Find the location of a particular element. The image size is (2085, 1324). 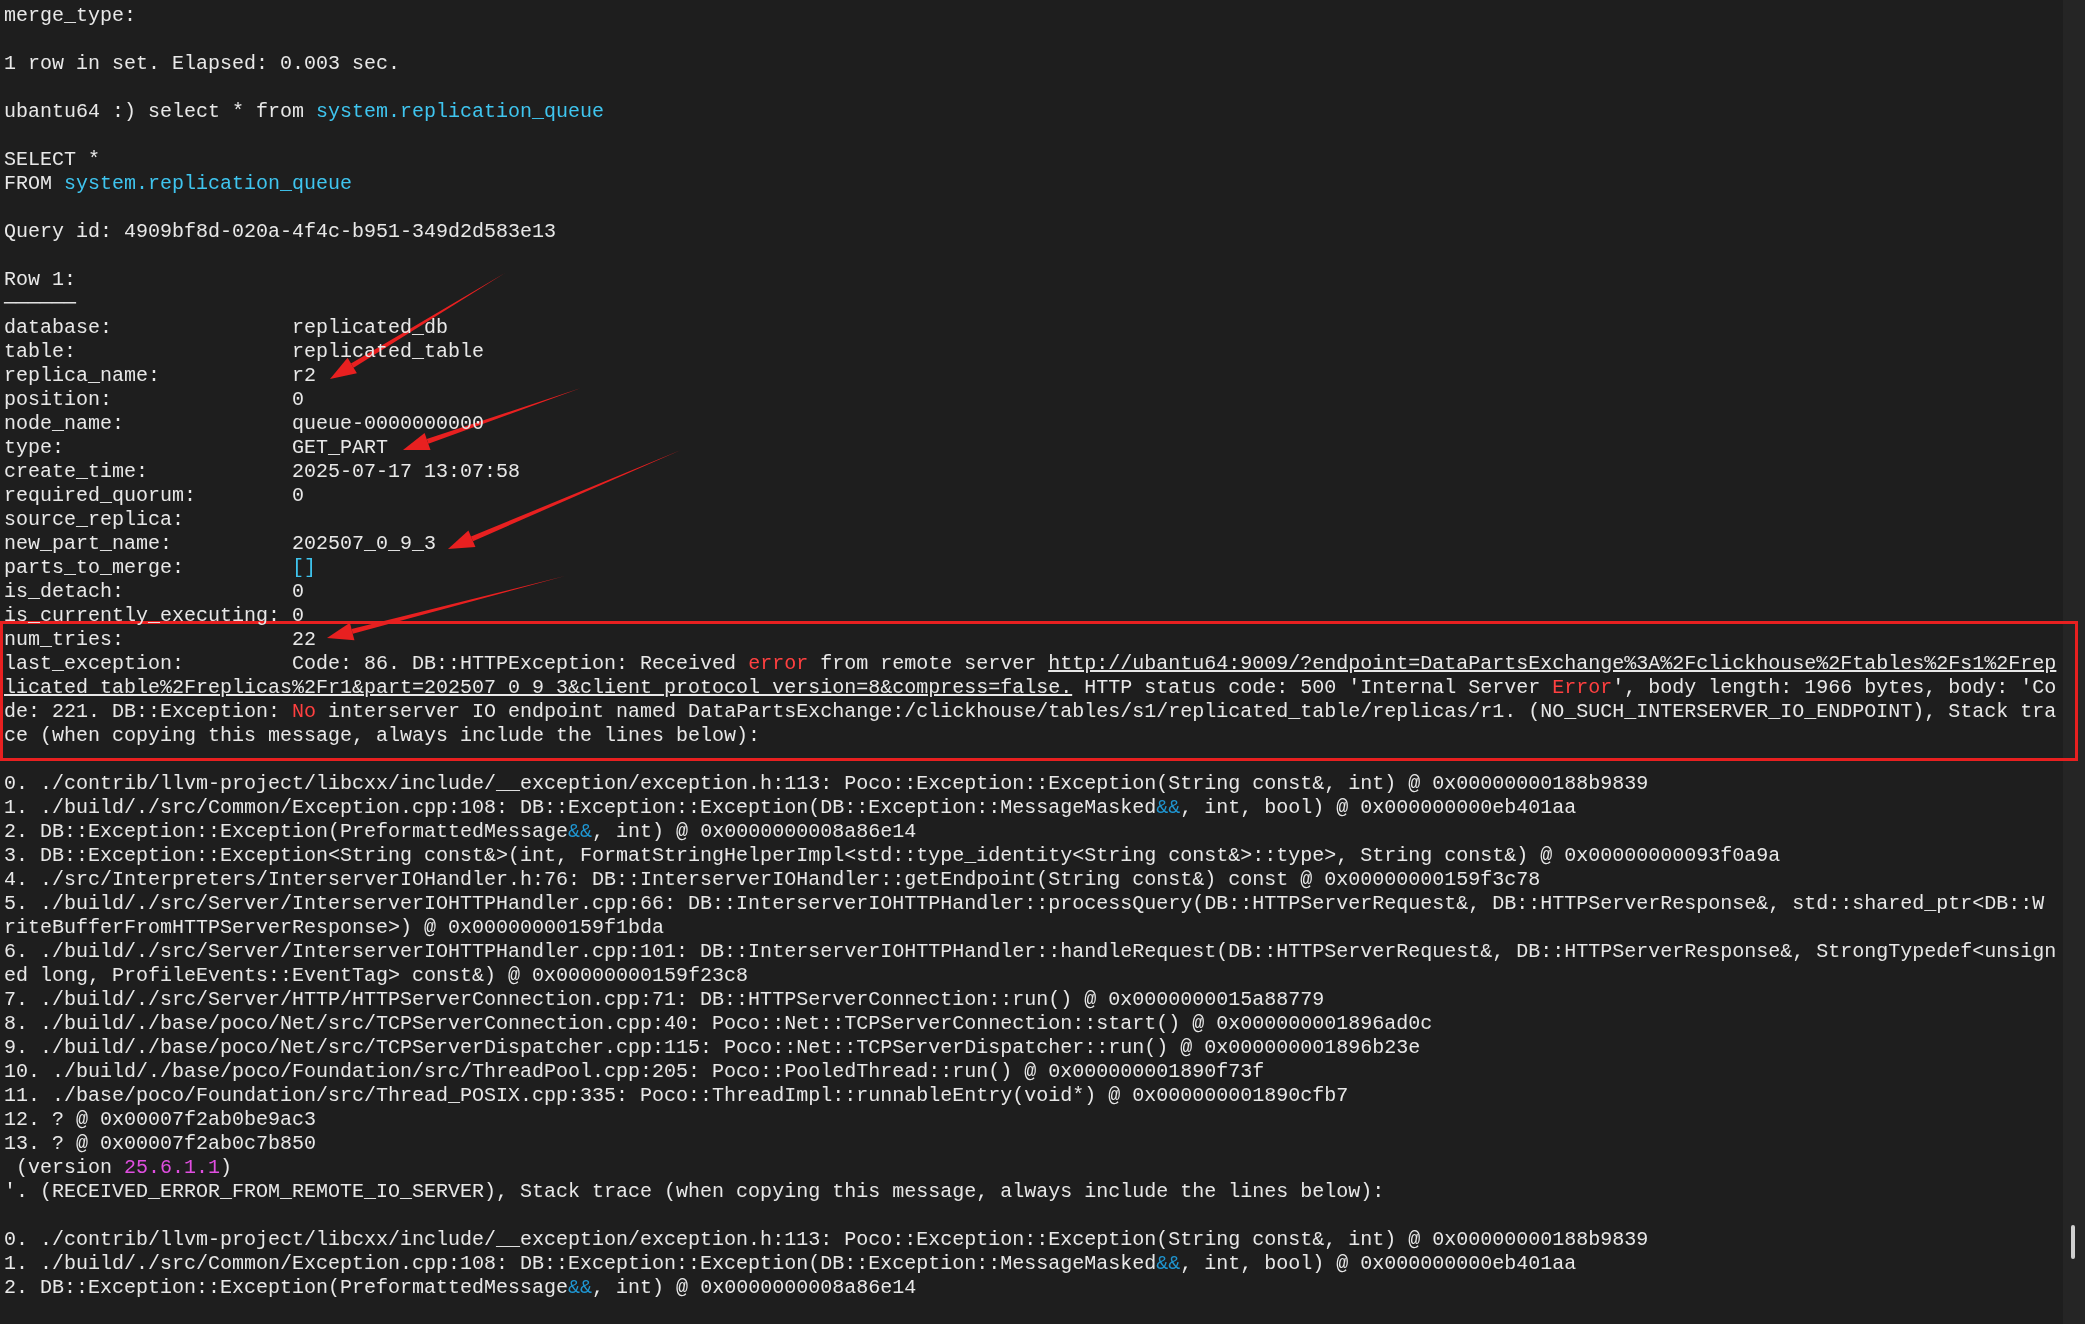

terminal-line: FROM system.replication_queue is located at coordinates (178, 183).